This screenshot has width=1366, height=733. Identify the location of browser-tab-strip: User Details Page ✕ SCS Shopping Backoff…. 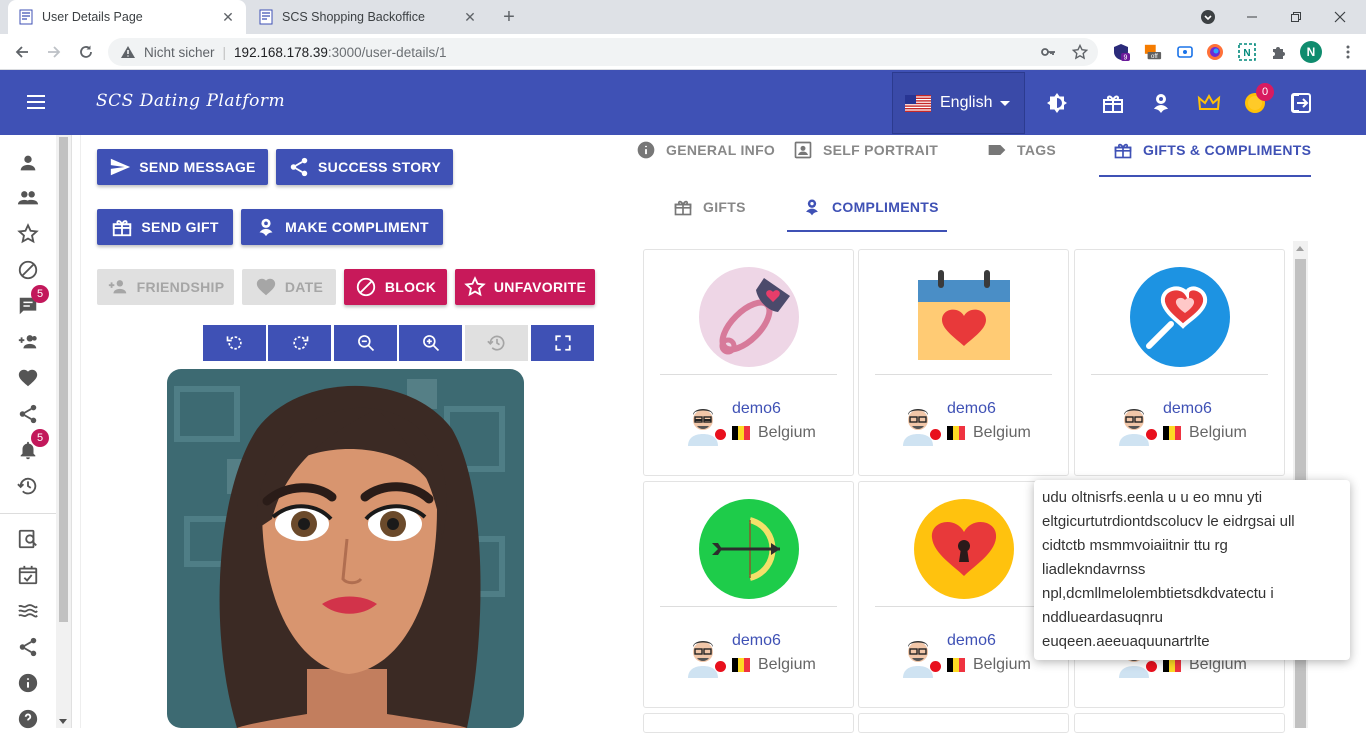
(683, 17).